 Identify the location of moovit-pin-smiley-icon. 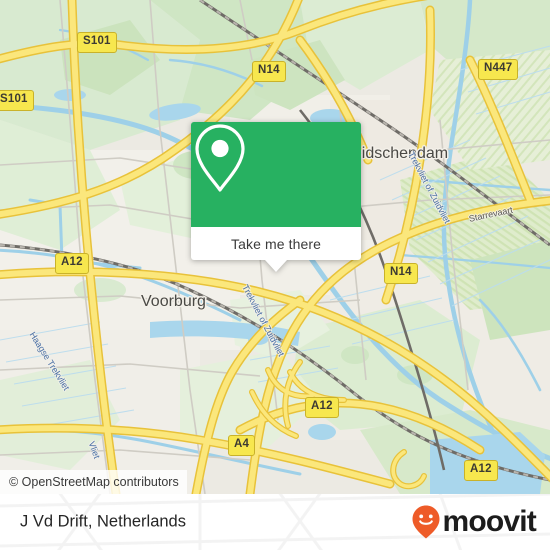
(426, 522).